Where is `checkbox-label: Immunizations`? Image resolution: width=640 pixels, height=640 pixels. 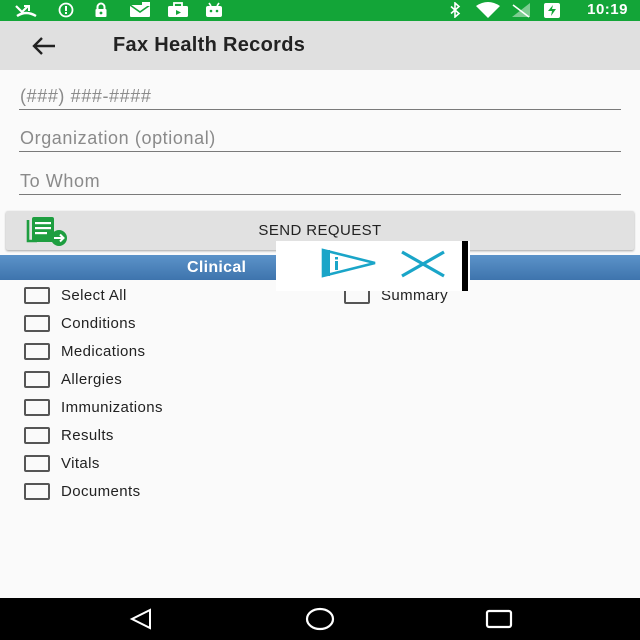 checkbox-label: Immunizations is located at coordinates (112, 407).